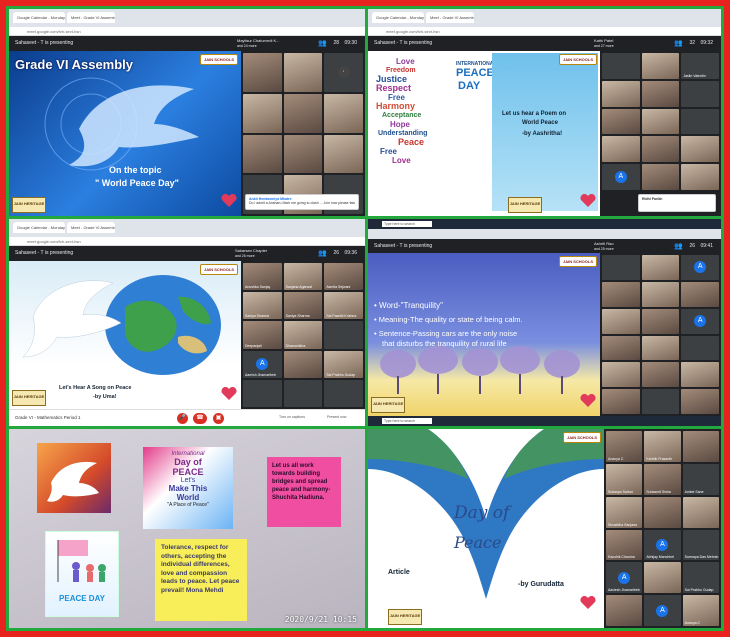 The width and height of the screenshot is (730, 637). I want to click on dove-illustration, so click(121, 124).